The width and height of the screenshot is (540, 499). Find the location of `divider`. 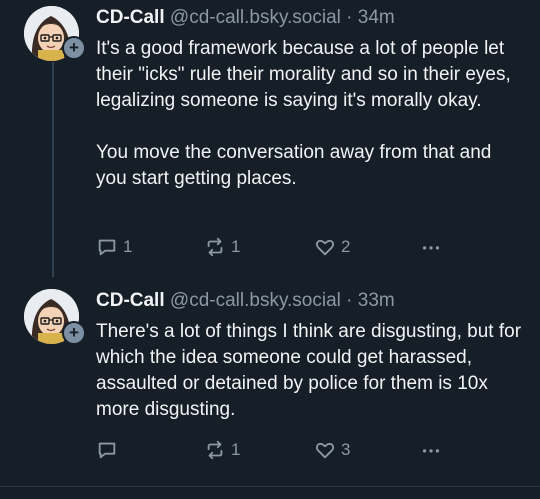

divider is located at coordinates (270, 486).